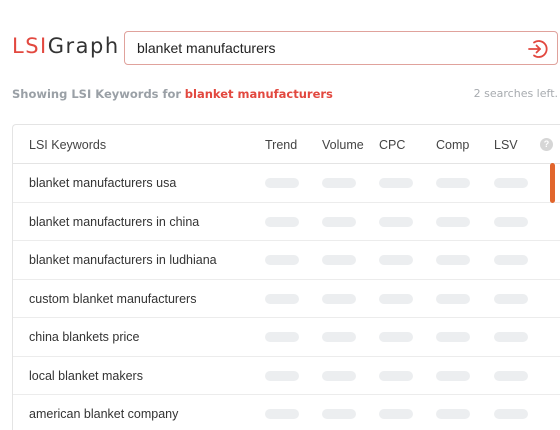 The width and height of the screenshot is (560, 430). What do you see at coordinates (515, 93) in the screenshot?
I see `searches-remaining: 2 searches left.` at bounding box center [515, 93].